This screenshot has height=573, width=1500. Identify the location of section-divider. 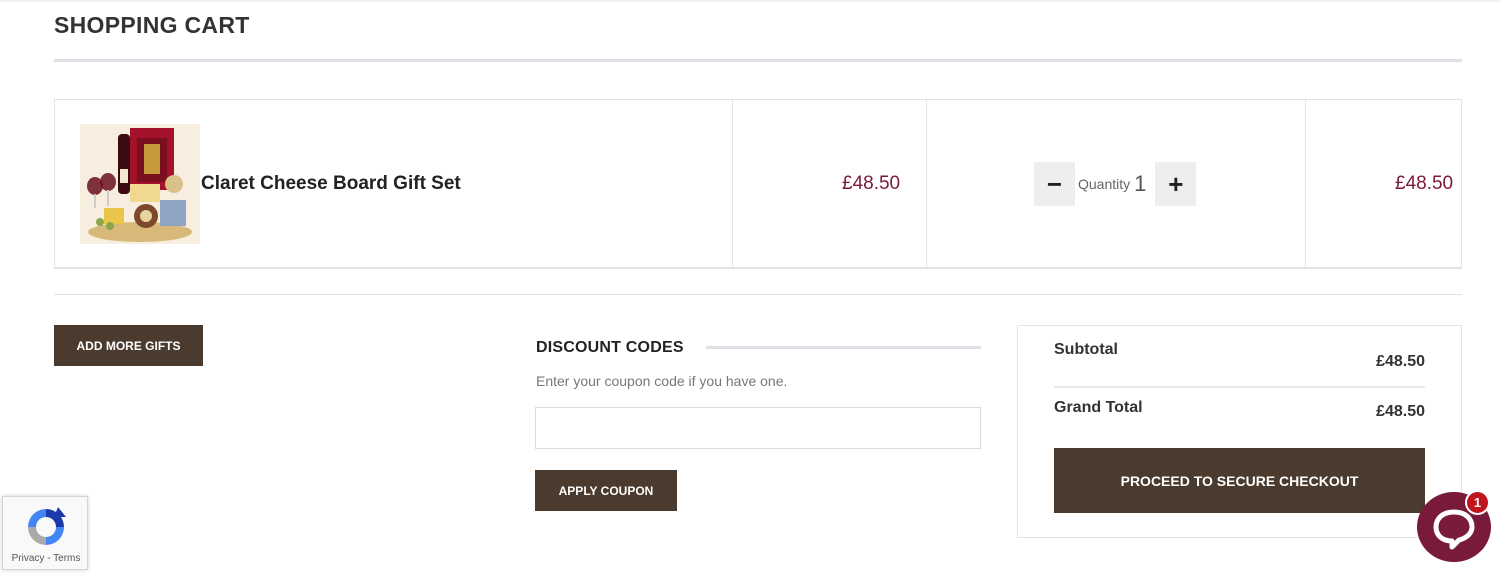
(758, 294).